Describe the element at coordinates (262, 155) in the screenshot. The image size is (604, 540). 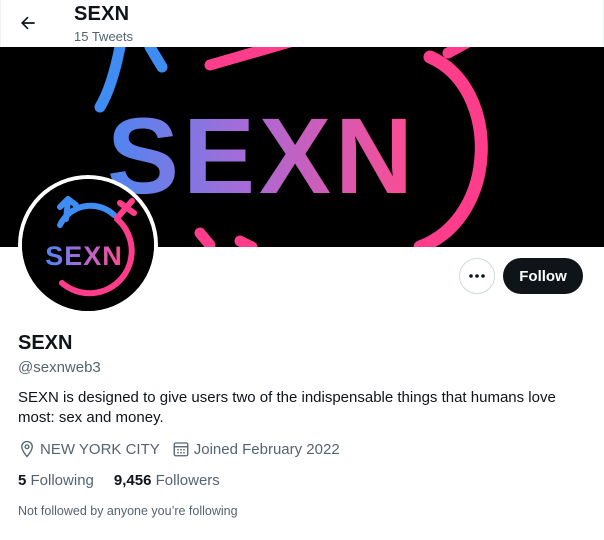
I see `banner-text: SEXN` at that location.